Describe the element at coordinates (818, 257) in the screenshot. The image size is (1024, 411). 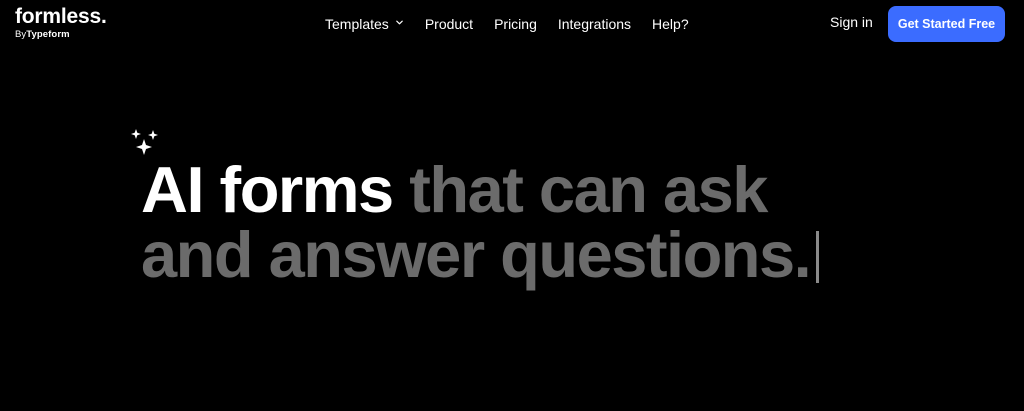
I see `typing-caret` at that location.